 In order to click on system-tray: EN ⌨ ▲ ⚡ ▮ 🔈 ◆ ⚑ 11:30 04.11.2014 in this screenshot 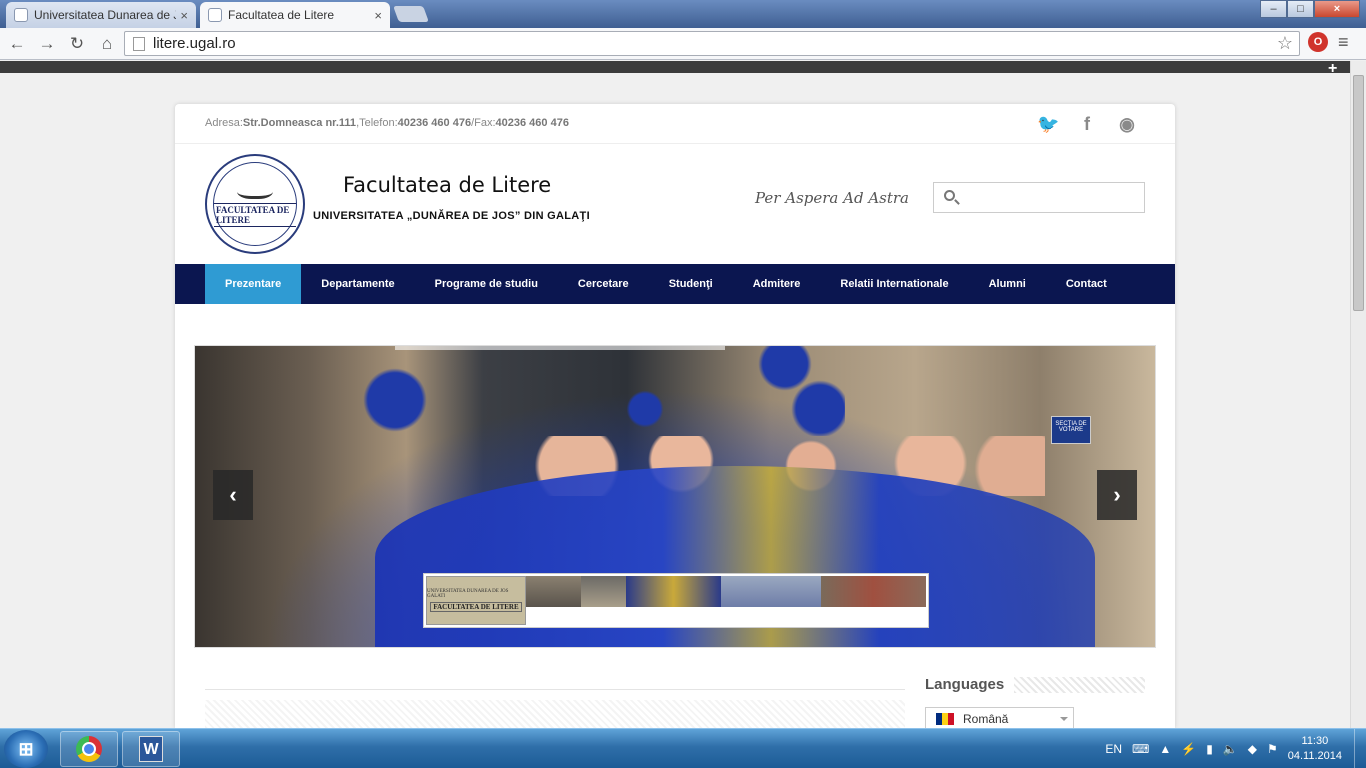, I will do `click(1230, 748)`.